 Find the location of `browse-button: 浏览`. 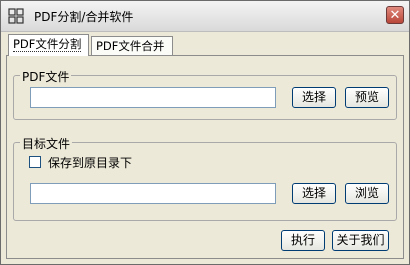

browse-button: 浏览 is located at coordinates (367, 193).